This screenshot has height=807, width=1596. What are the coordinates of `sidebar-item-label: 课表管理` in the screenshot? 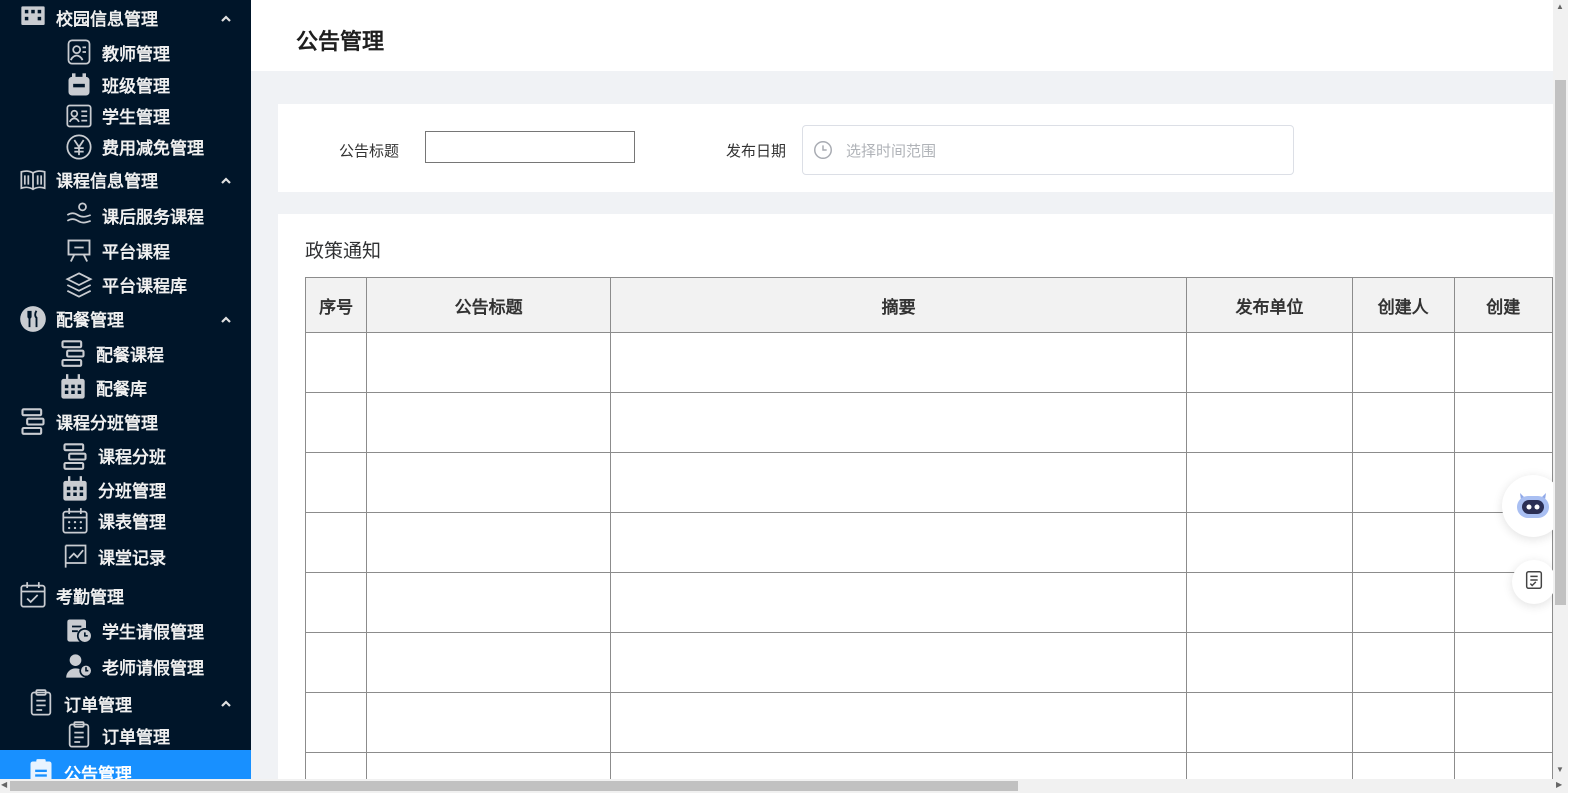 It's located at (132, 522).